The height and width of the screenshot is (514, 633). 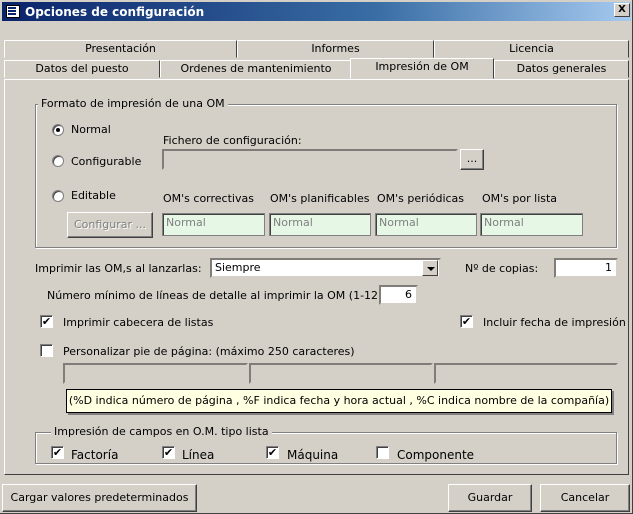 I want to click on tab-datos-del-puesto: Datos del puesto, so click(x=82, y=69).